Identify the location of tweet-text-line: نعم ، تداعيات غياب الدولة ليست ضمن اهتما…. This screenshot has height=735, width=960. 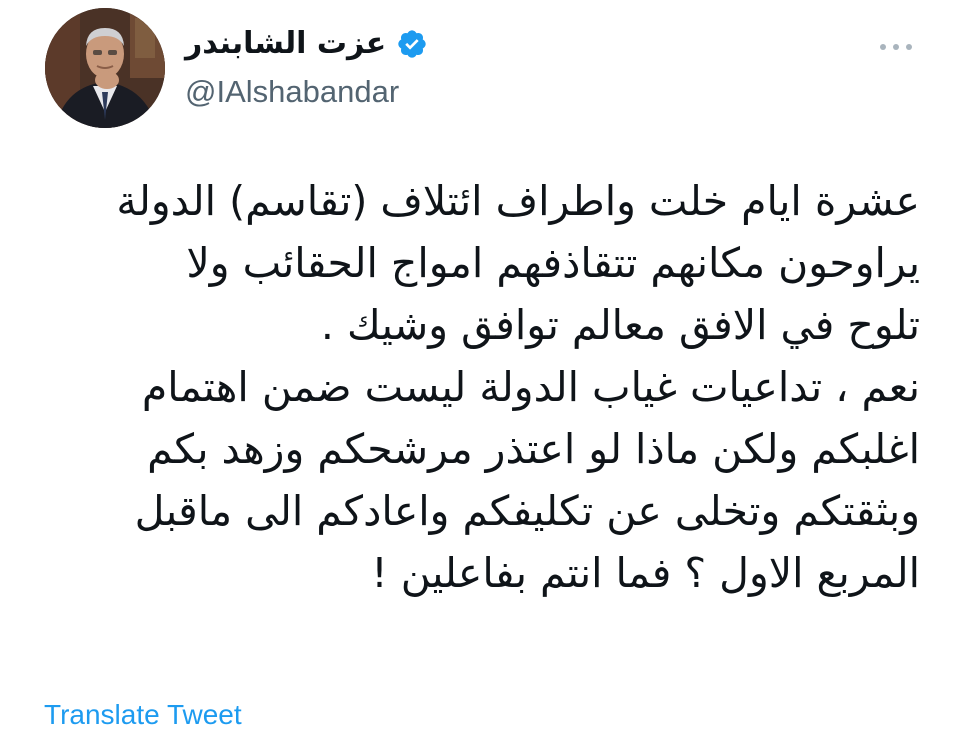
(530, 387).